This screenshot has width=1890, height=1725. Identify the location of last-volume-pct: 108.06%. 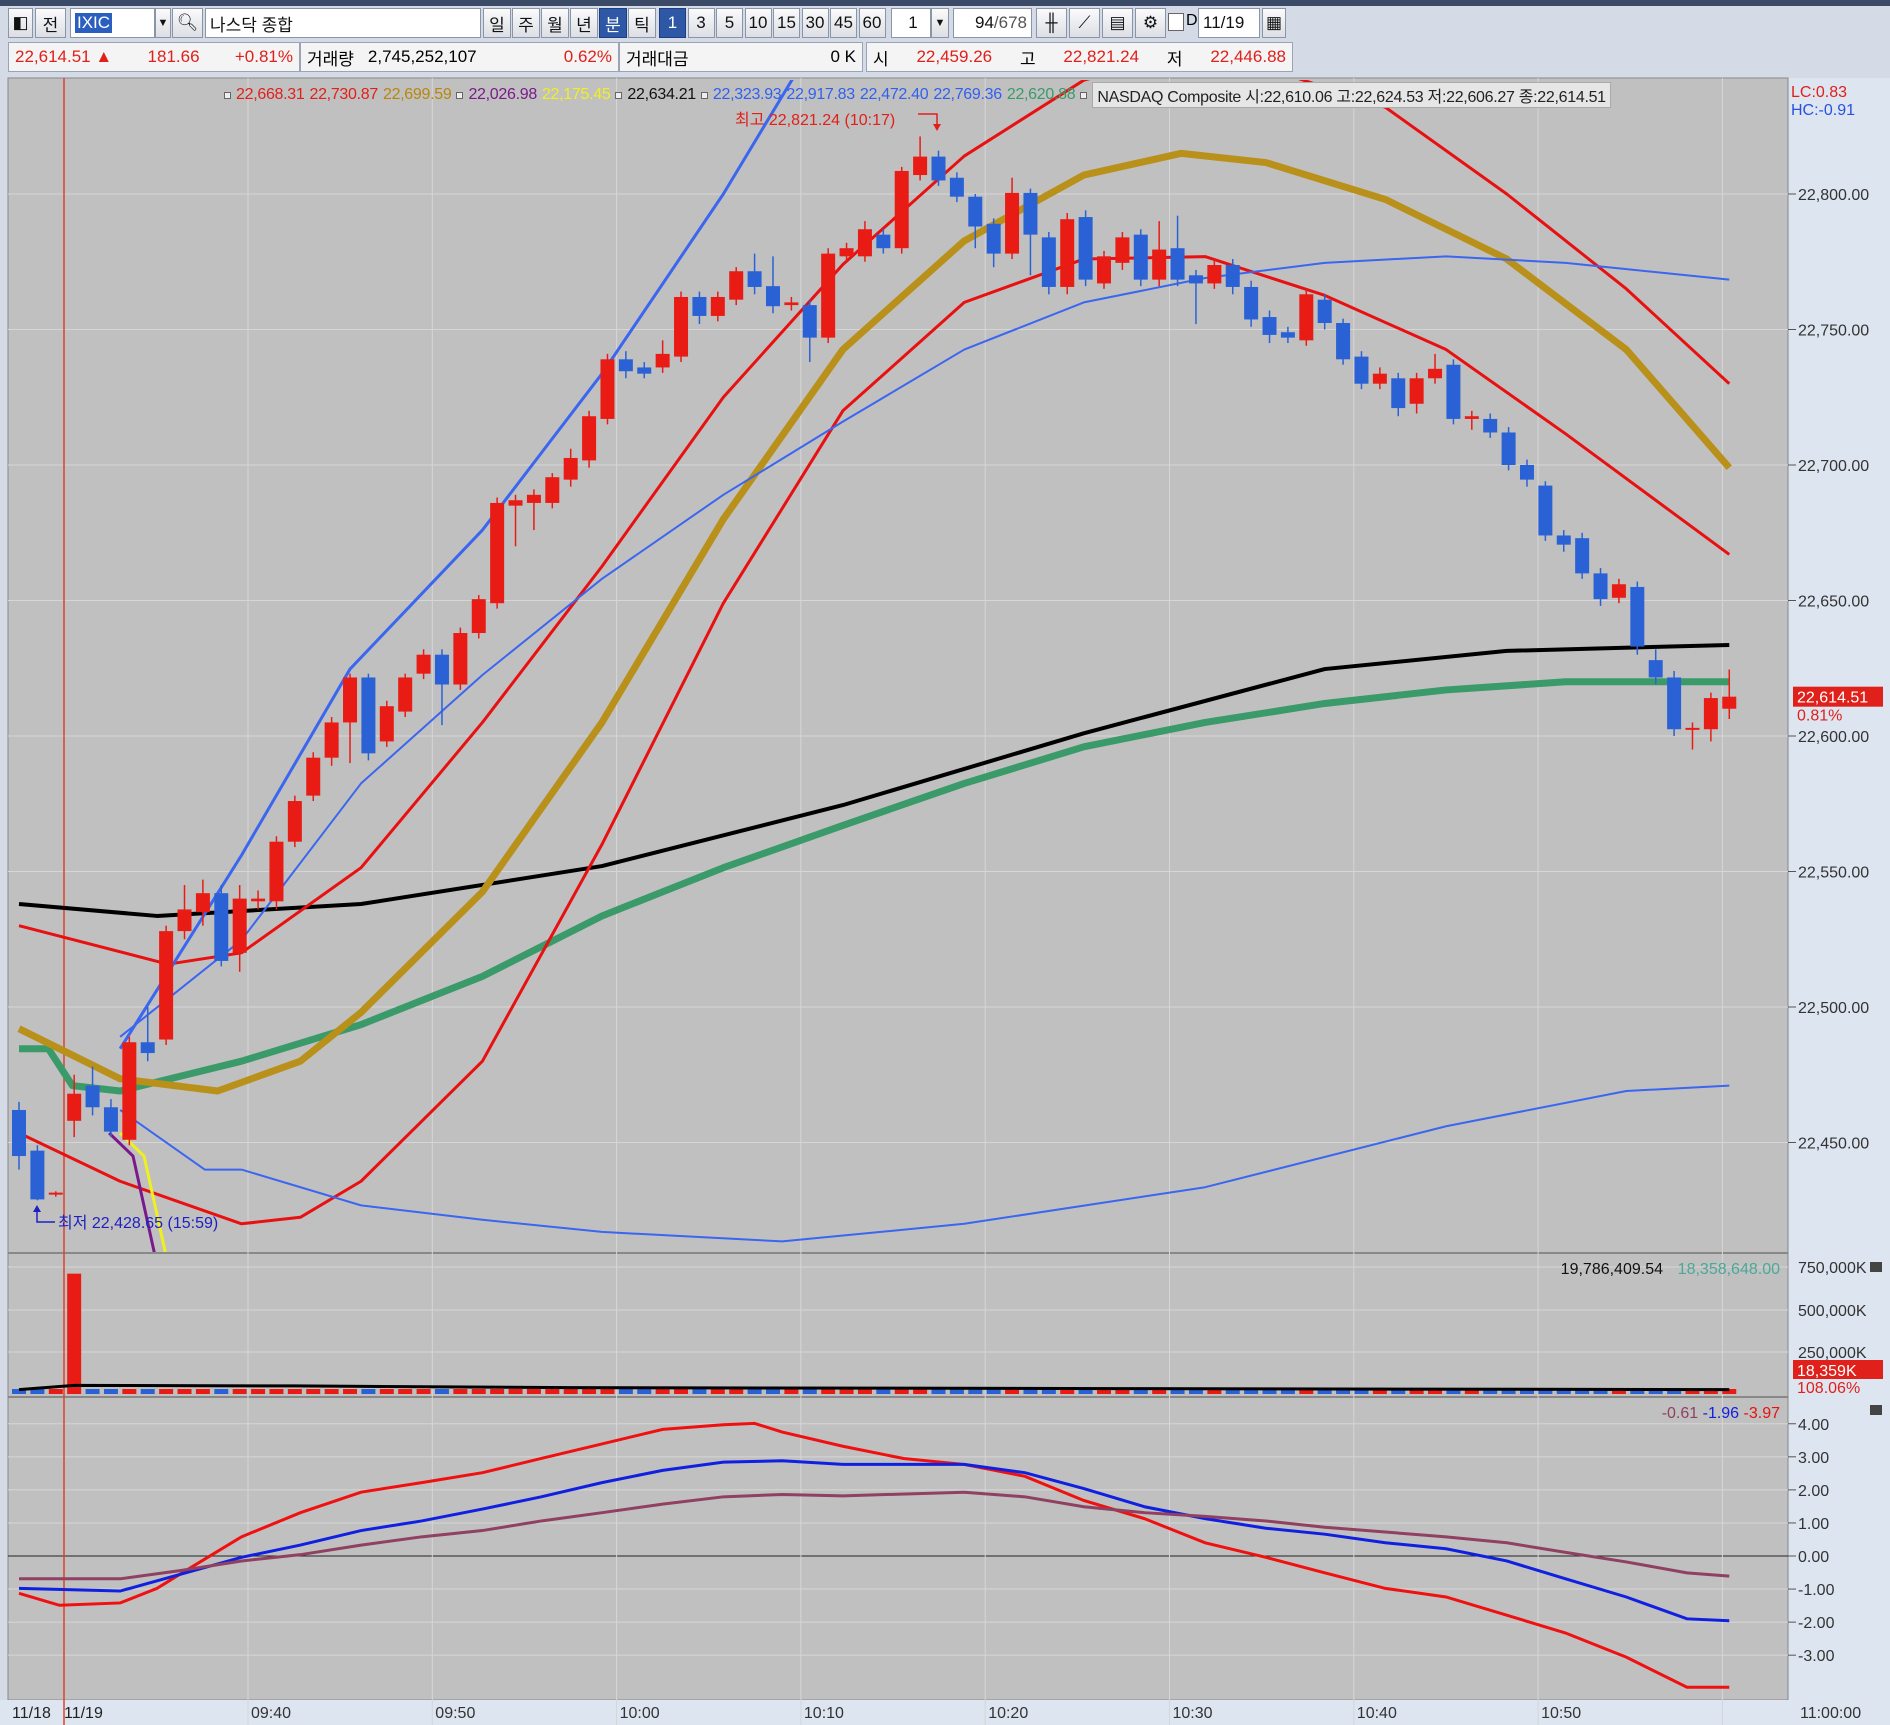
(1828, 1388).